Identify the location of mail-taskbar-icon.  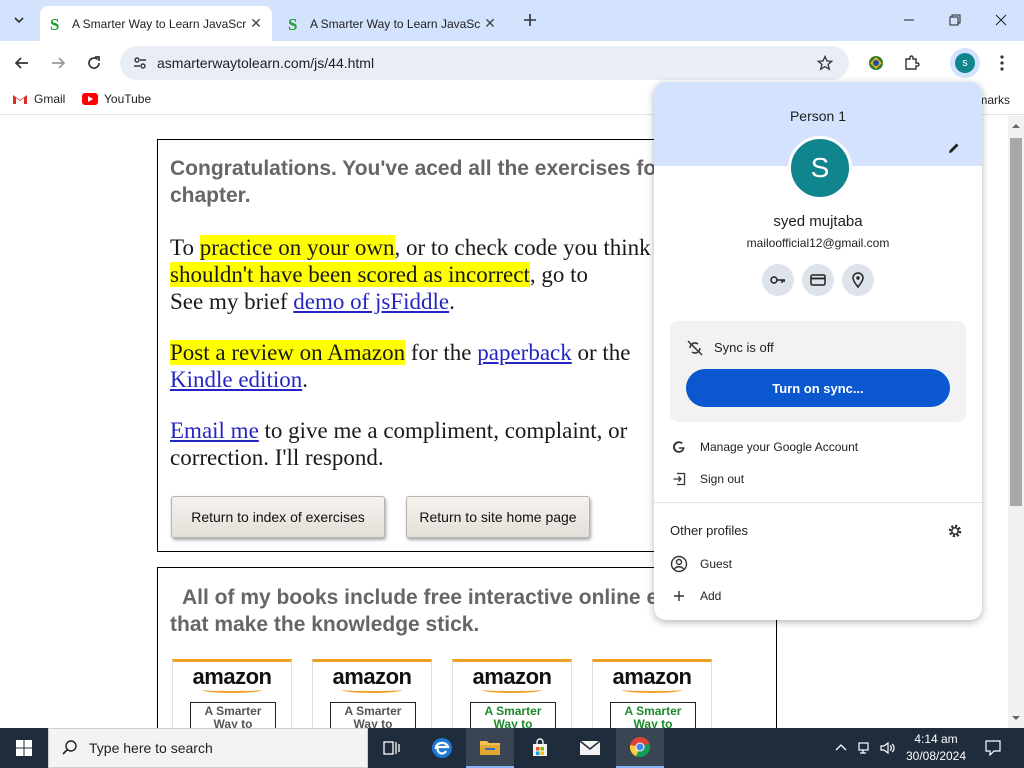
(590, 748).